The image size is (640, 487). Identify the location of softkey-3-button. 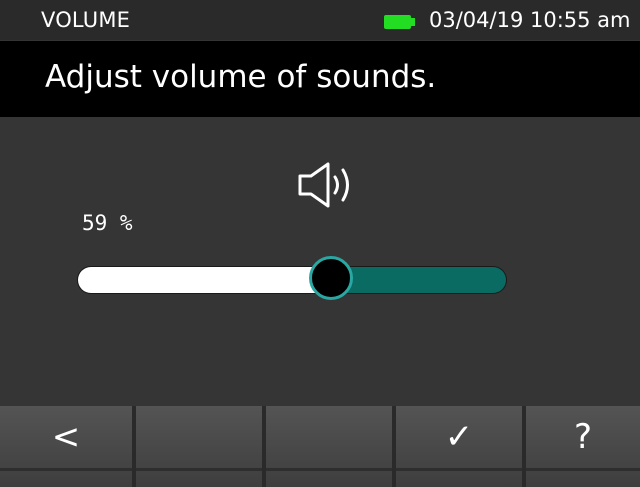
(331, 446).